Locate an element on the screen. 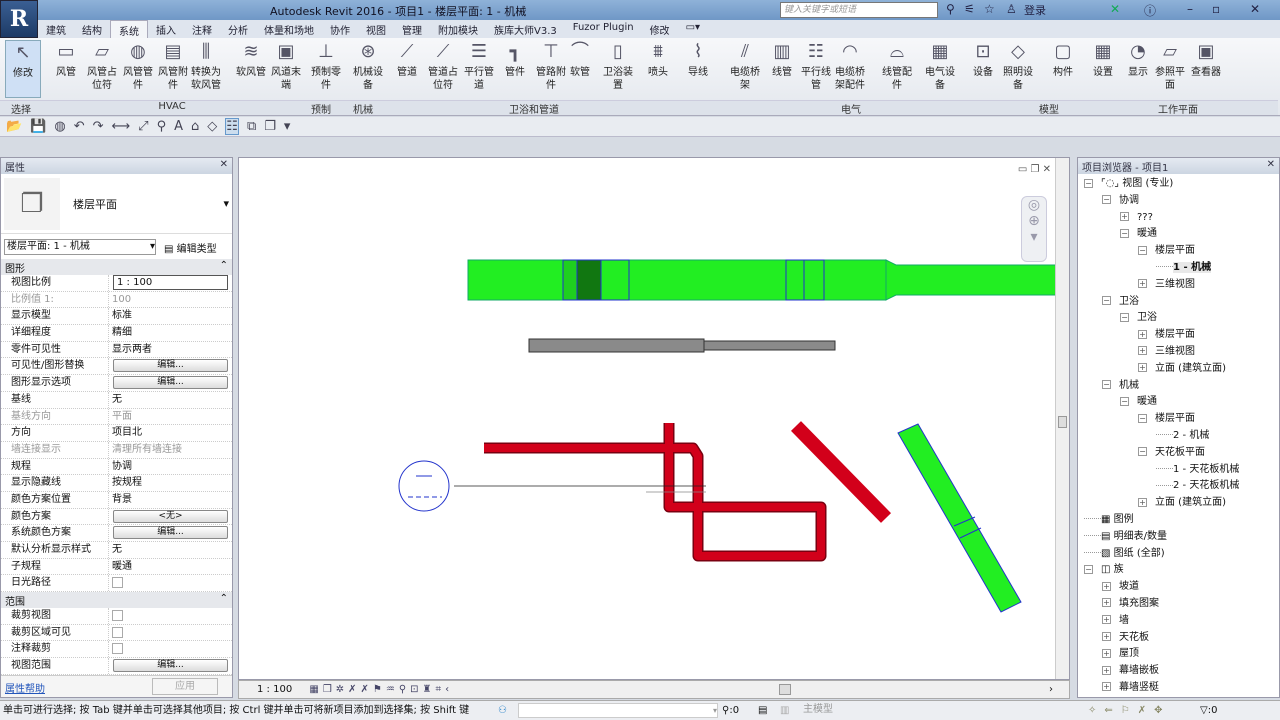  property-value: 清理所有墙连接 is located at coordinates (147, 449).